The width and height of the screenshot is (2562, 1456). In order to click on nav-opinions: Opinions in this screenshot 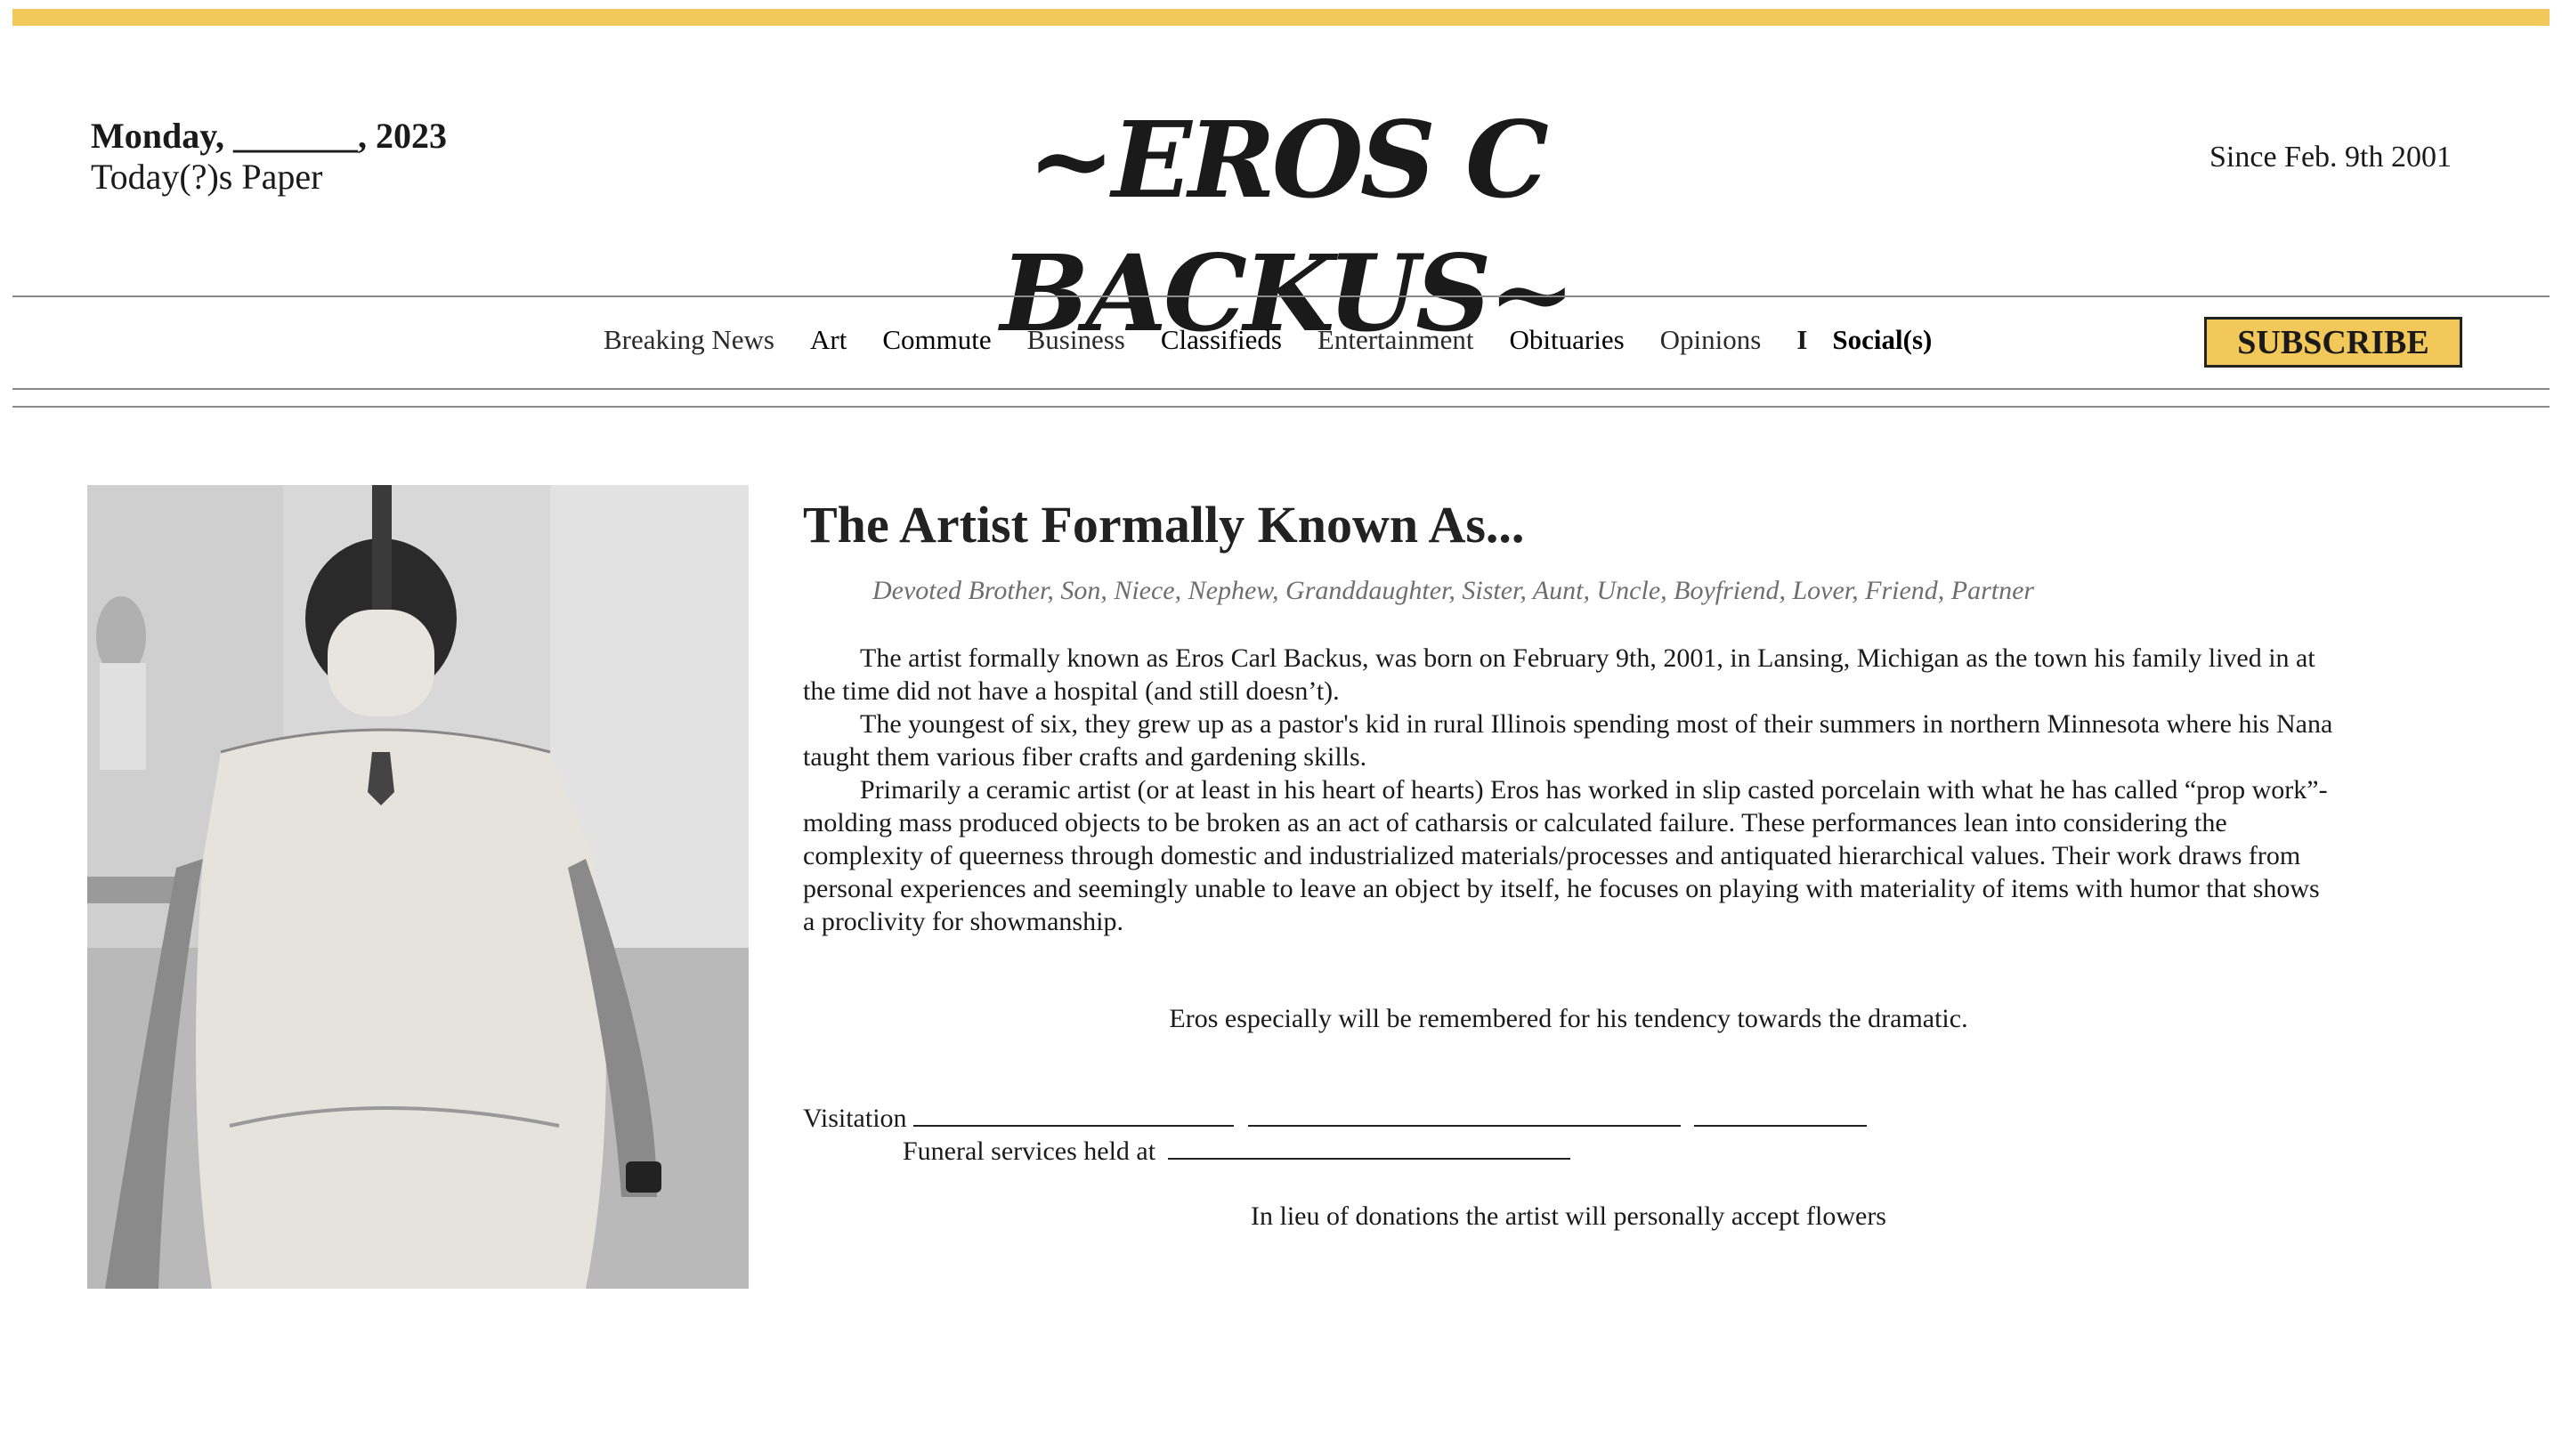, I will do `click(1711, 340)`.